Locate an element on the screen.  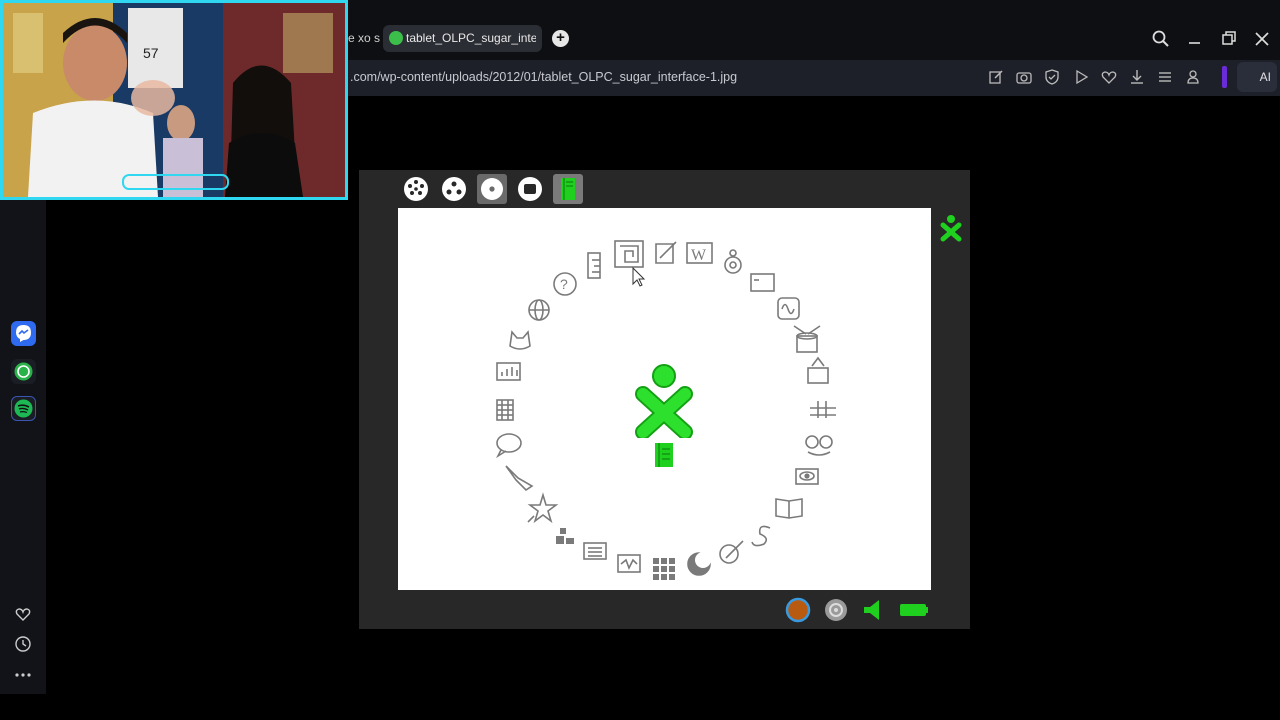
battery-icon is located at coordinates (914, 610).